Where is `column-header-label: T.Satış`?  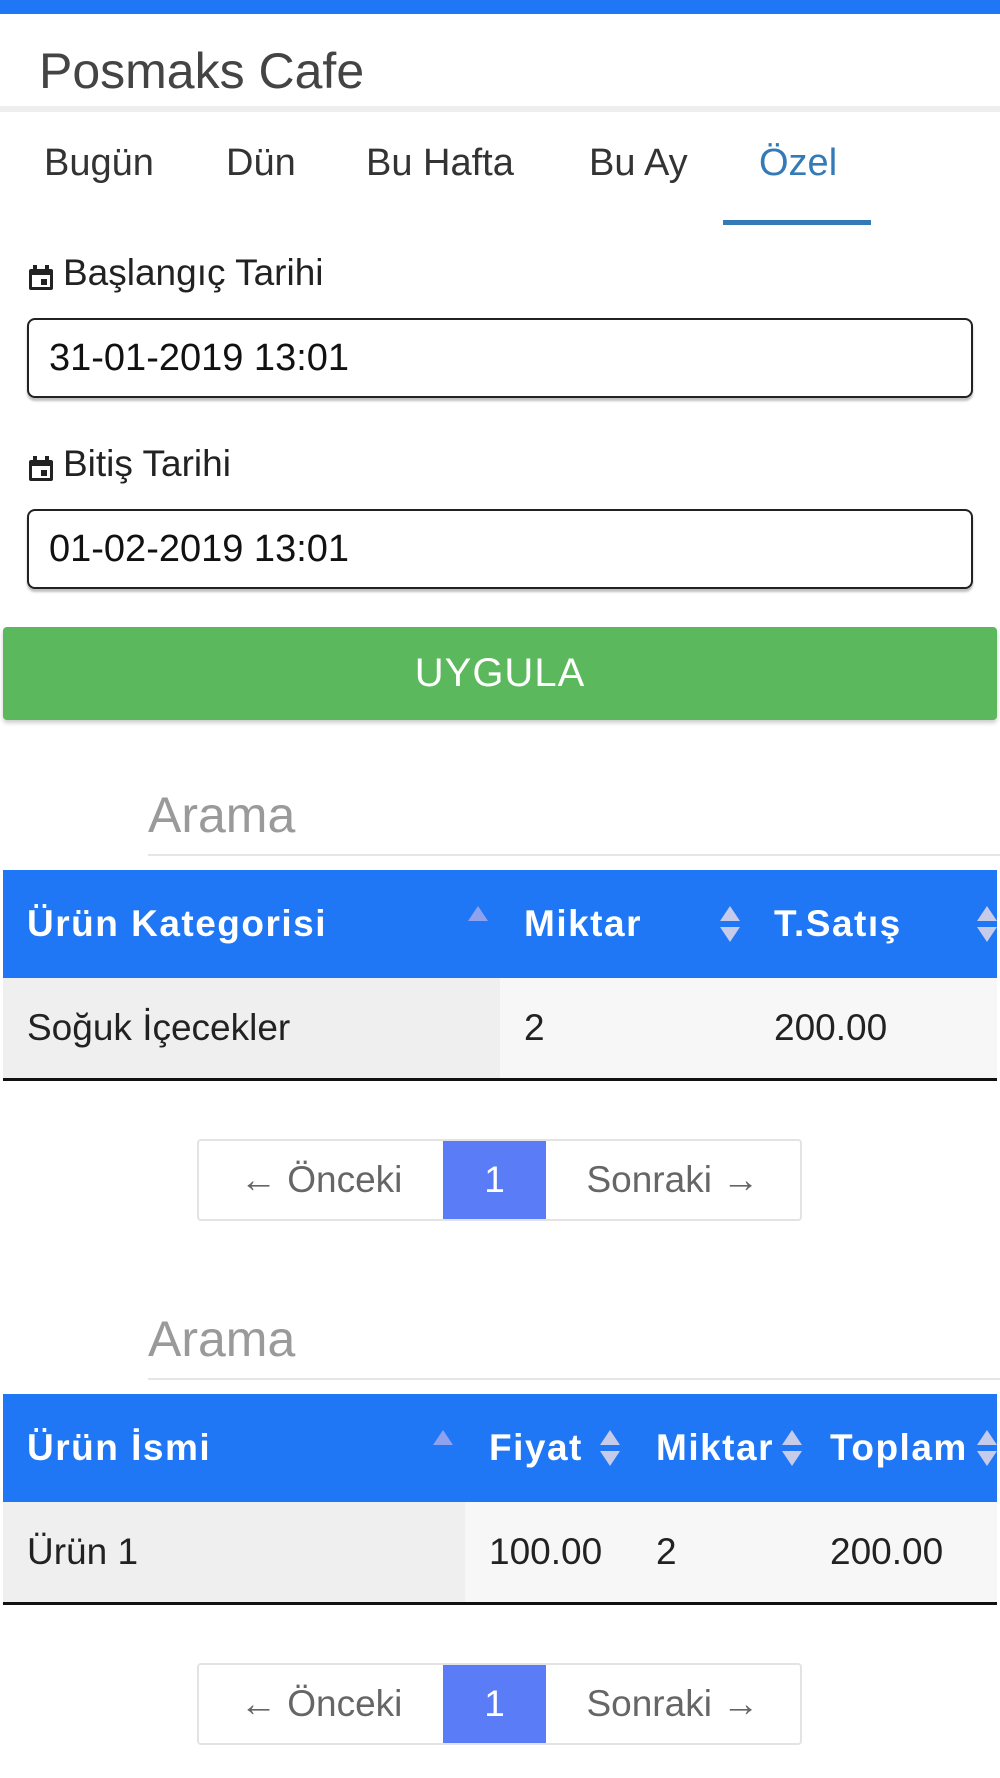 column-header-label: T.Satış is located at coordinates (838, 923).